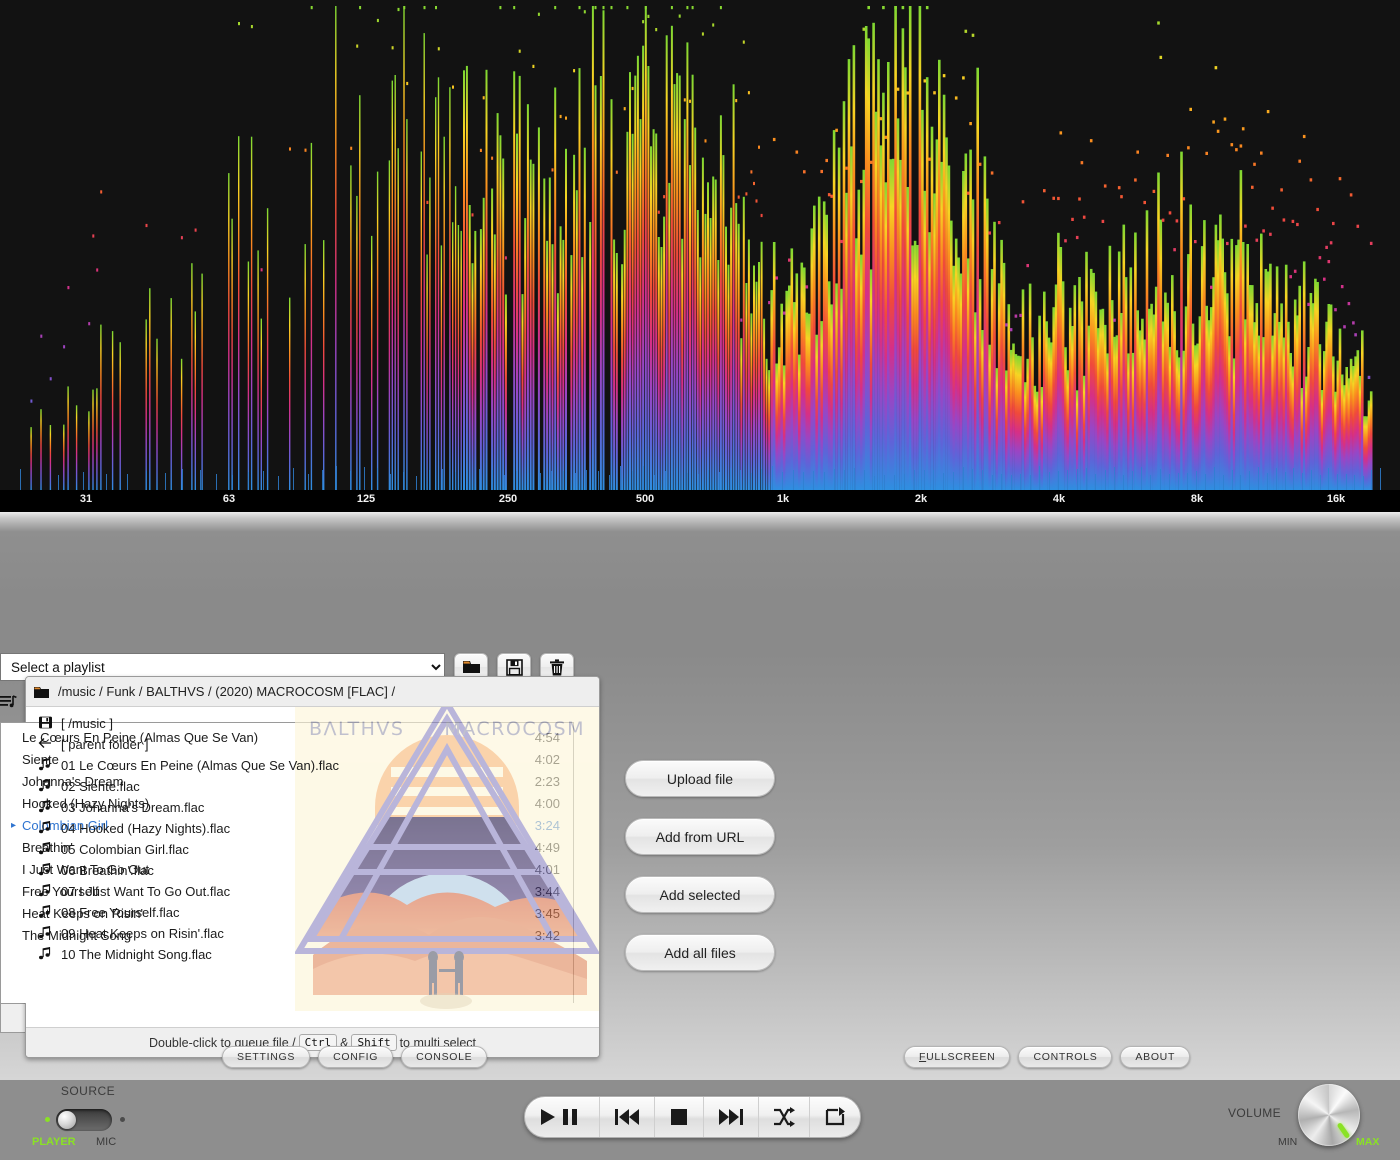  Describe the element at coordinates (54, 1142) in the screenshot. I see `source-label-player: PLAYER` at that location.